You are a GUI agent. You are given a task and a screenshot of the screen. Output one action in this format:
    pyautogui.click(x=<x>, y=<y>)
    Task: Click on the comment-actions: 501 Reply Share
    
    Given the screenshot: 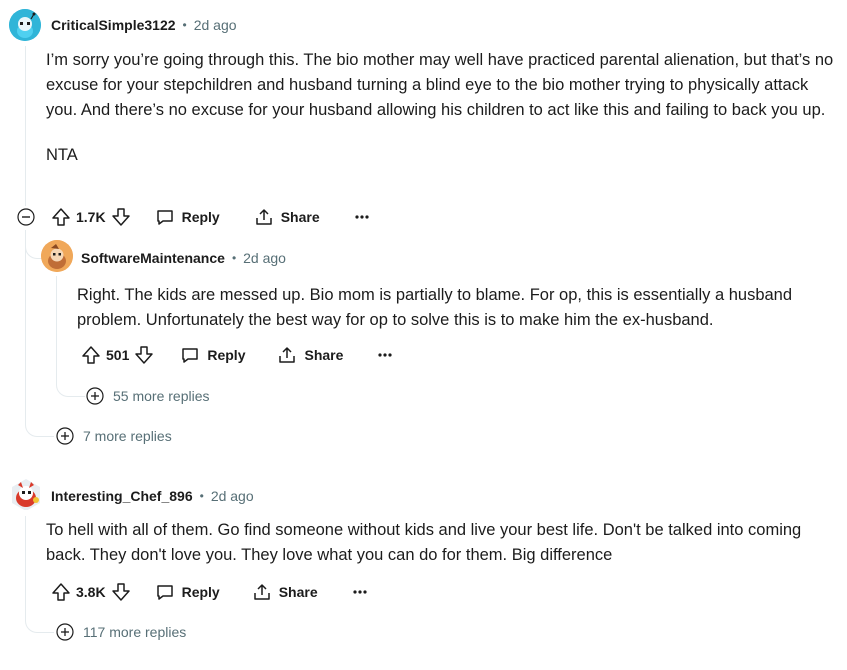 What is the action you would take?
    pyautogui.click(x=237, y=355)
    